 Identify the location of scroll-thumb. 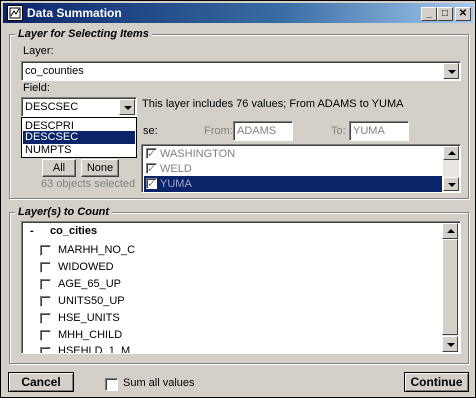
(450, 287).